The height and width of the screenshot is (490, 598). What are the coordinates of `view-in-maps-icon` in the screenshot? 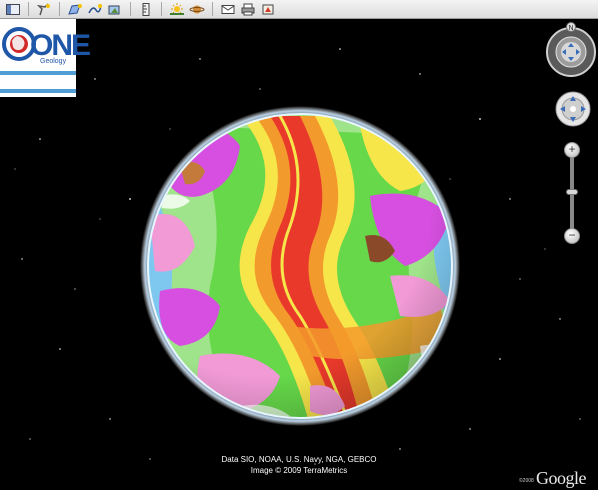 It's located at (268, 9).